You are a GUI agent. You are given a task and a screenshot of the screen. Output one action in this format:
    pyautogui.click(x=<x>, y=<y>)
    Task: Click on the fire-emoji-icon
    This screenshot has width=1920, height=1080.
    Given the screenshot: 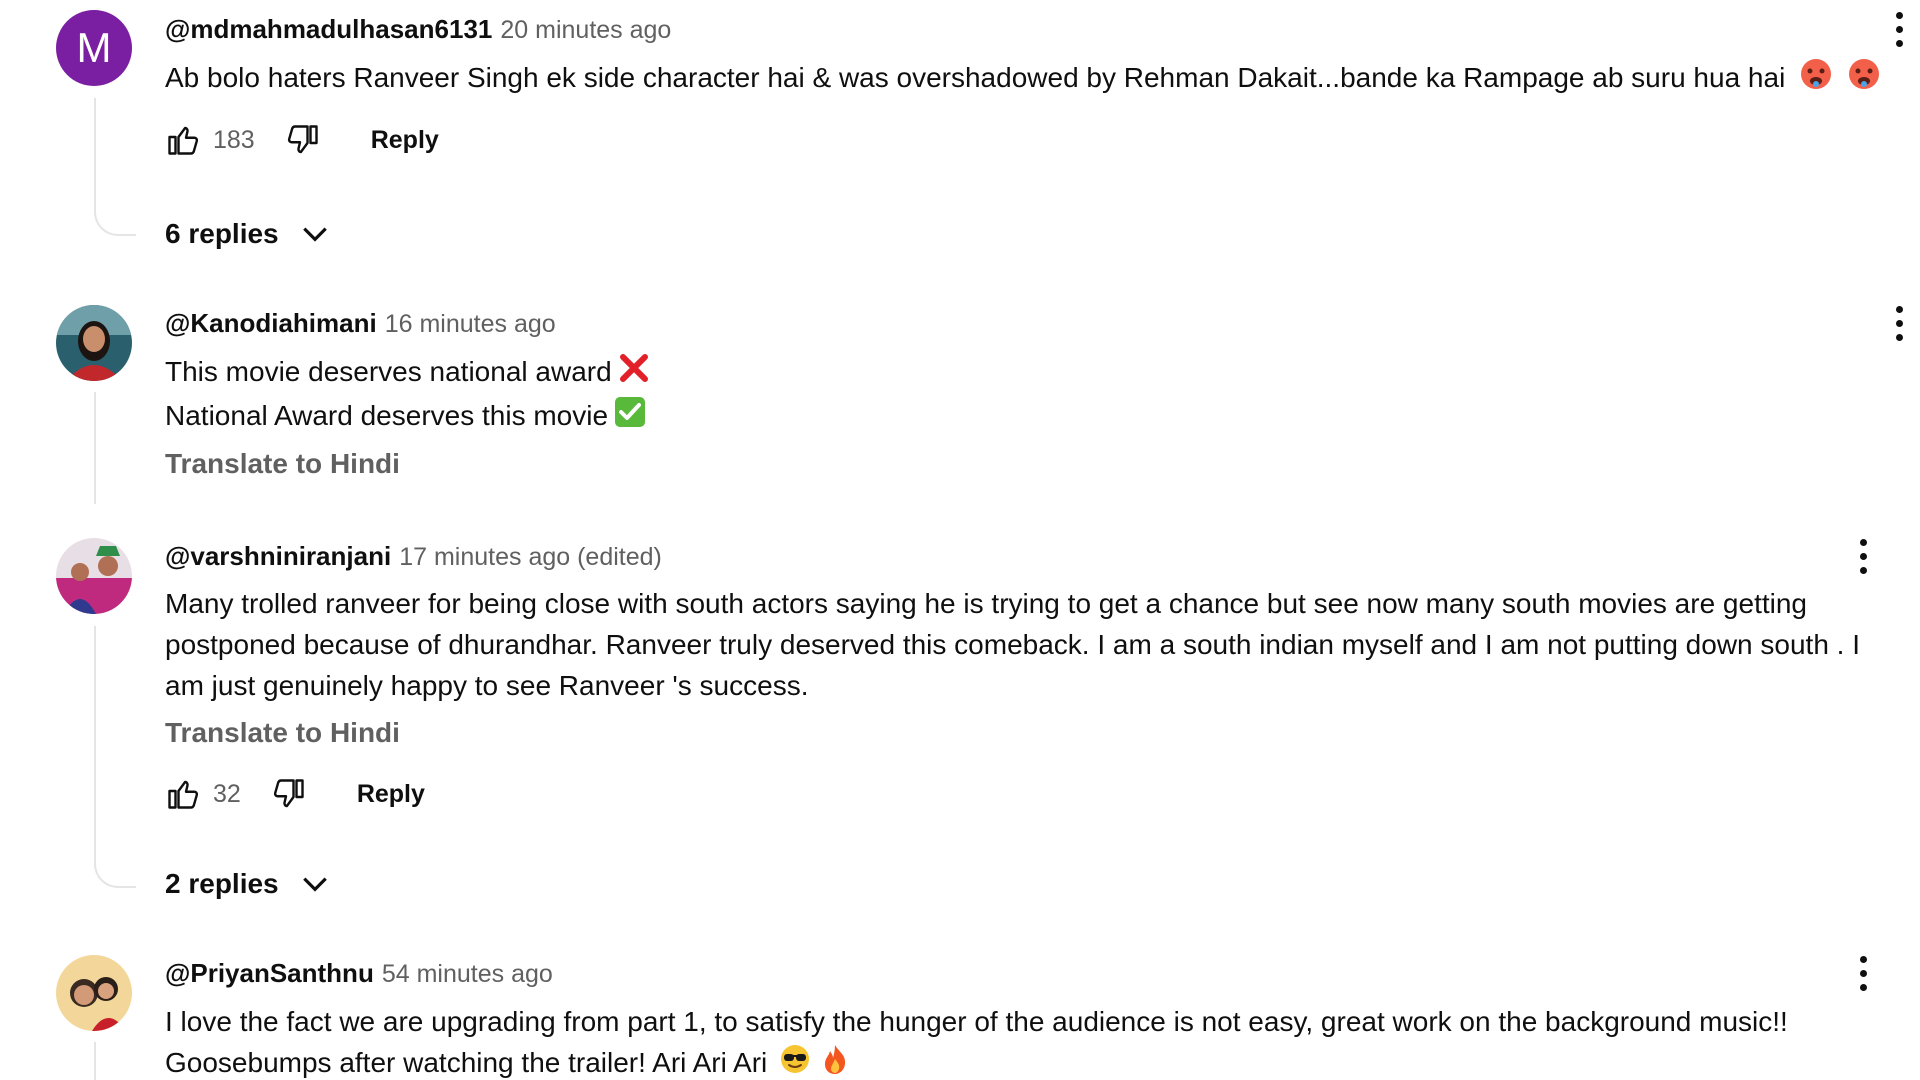 What is the action you would take?
    pyautogui.click(x=835, y=1061)
    